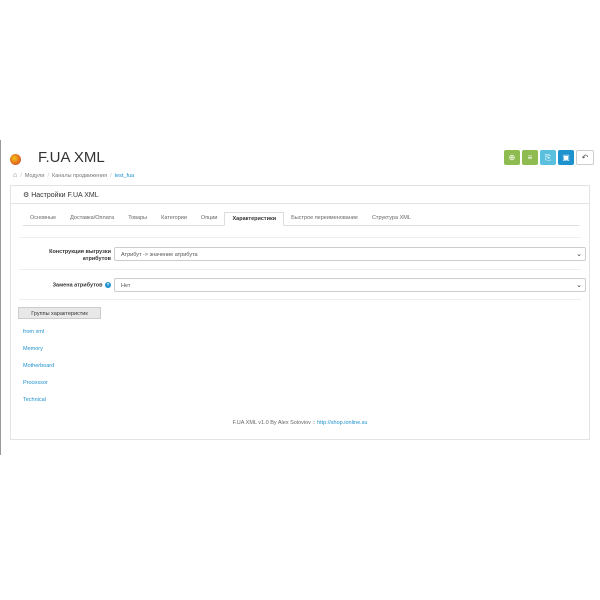 This screenshot has height=600, width=600. Describe the element at coordinates (126, 286) in the screenshot. I see `replace-select-value: Нет` at that location.